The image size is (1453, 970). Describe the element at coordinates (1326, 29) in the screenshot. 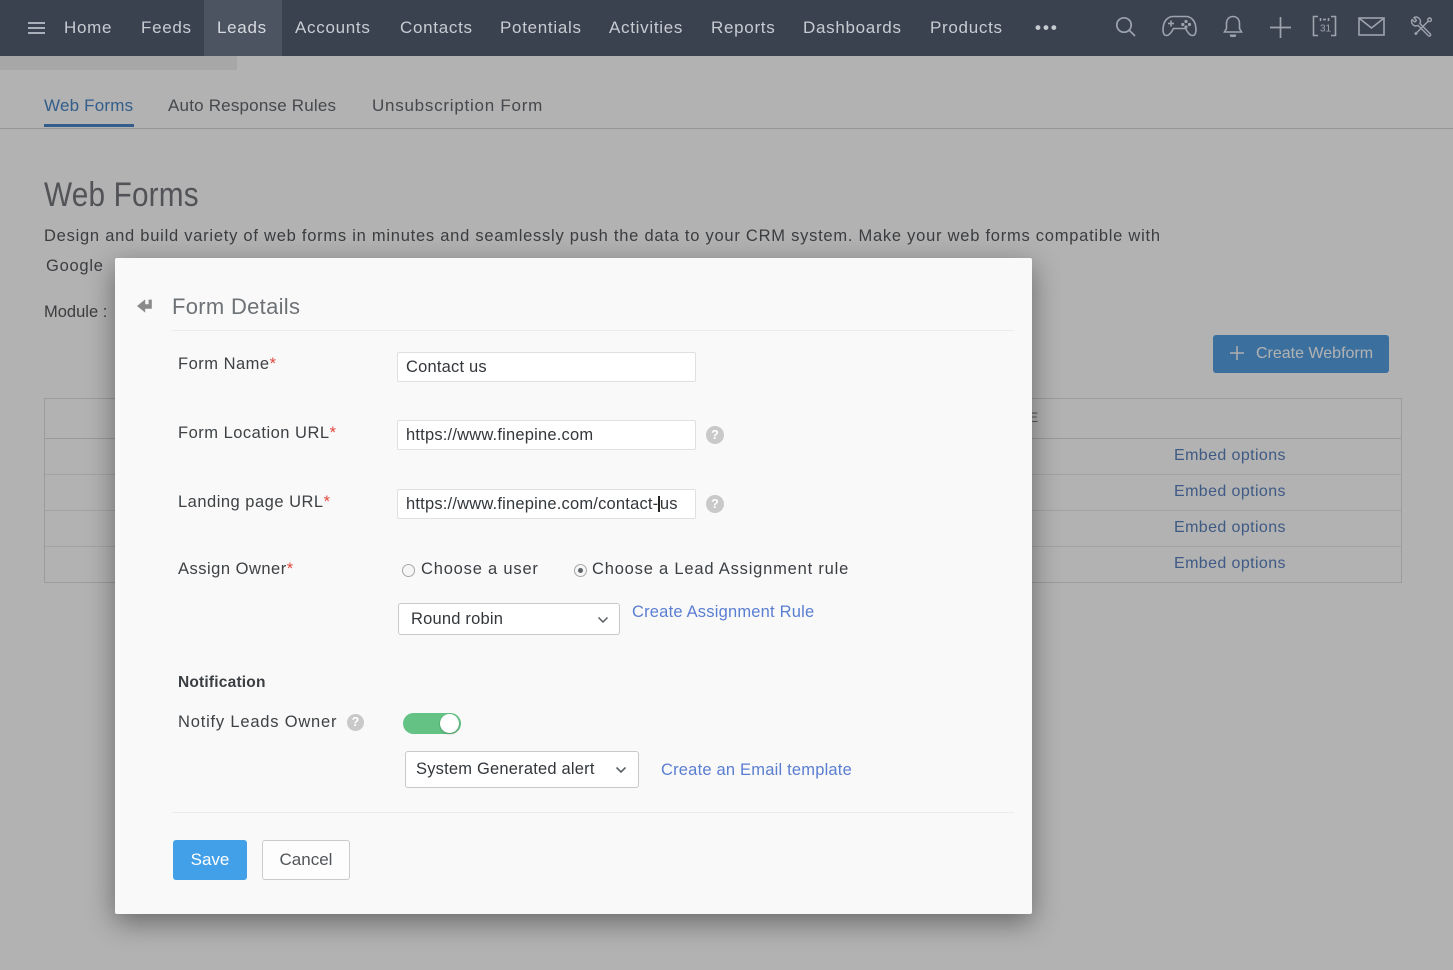

I see `svg-text: 31` at that location.